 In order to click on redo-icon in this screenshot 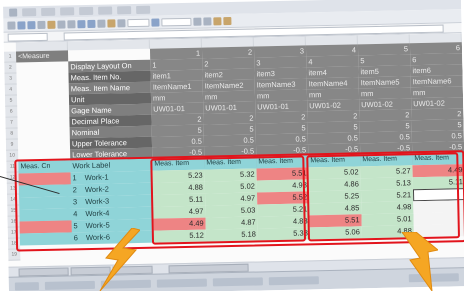, I will do `click(91, 23)`.